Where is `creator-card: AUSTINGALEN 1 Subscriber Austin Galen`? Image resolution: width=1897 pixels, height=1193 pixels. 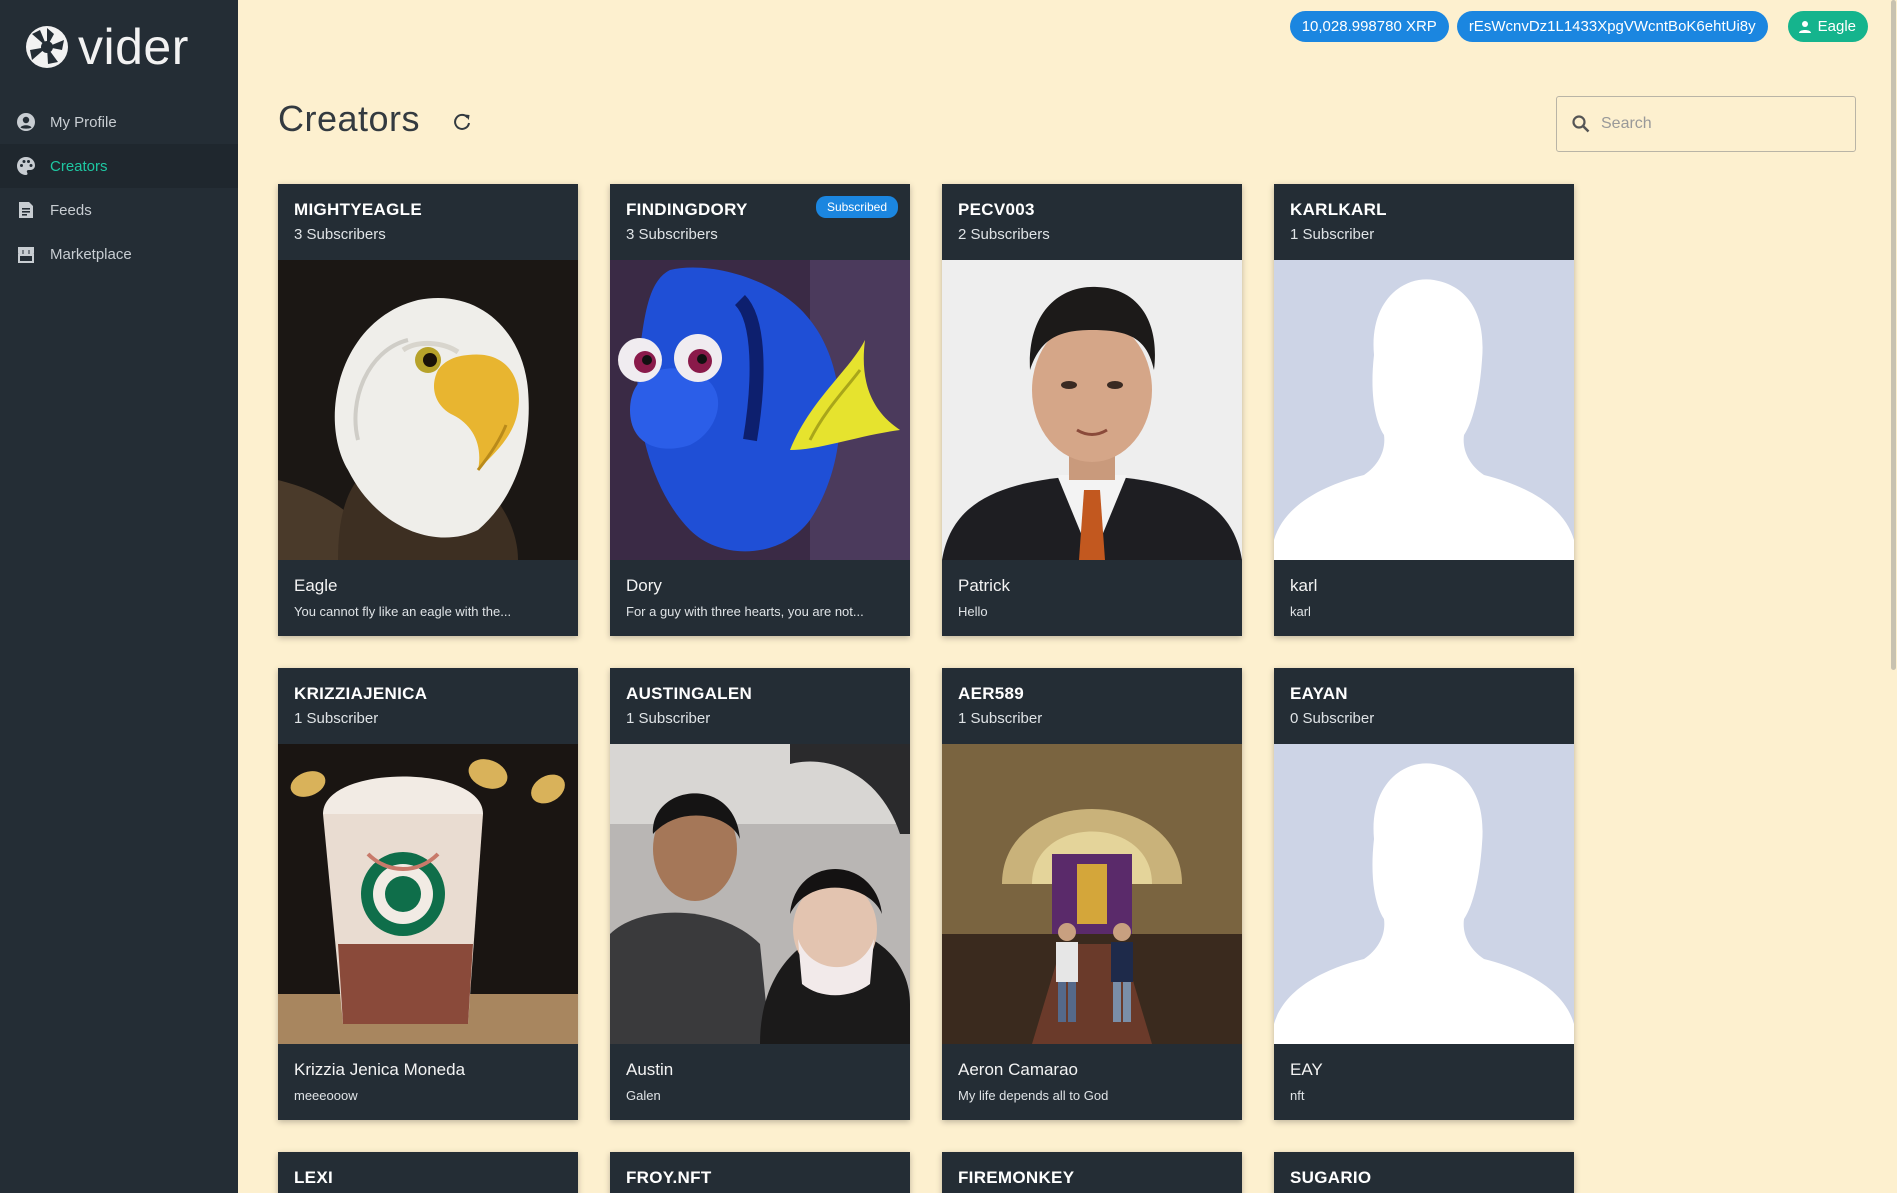 creator-card: AUSTINGALEN 1 Subscriber Austin Galen is located at coordinates (760, 894).